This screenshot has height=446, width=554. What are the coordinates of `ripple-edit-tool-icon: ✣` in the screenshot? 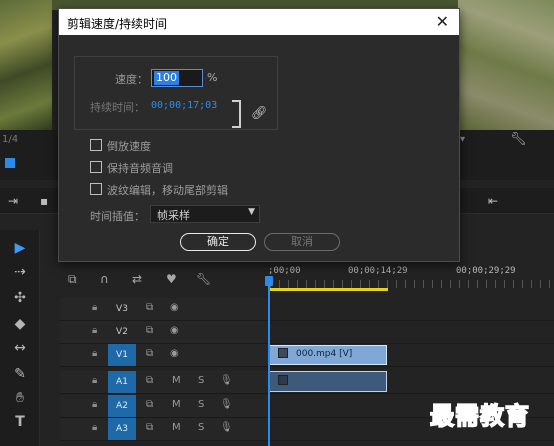 It's located at (20, 298).